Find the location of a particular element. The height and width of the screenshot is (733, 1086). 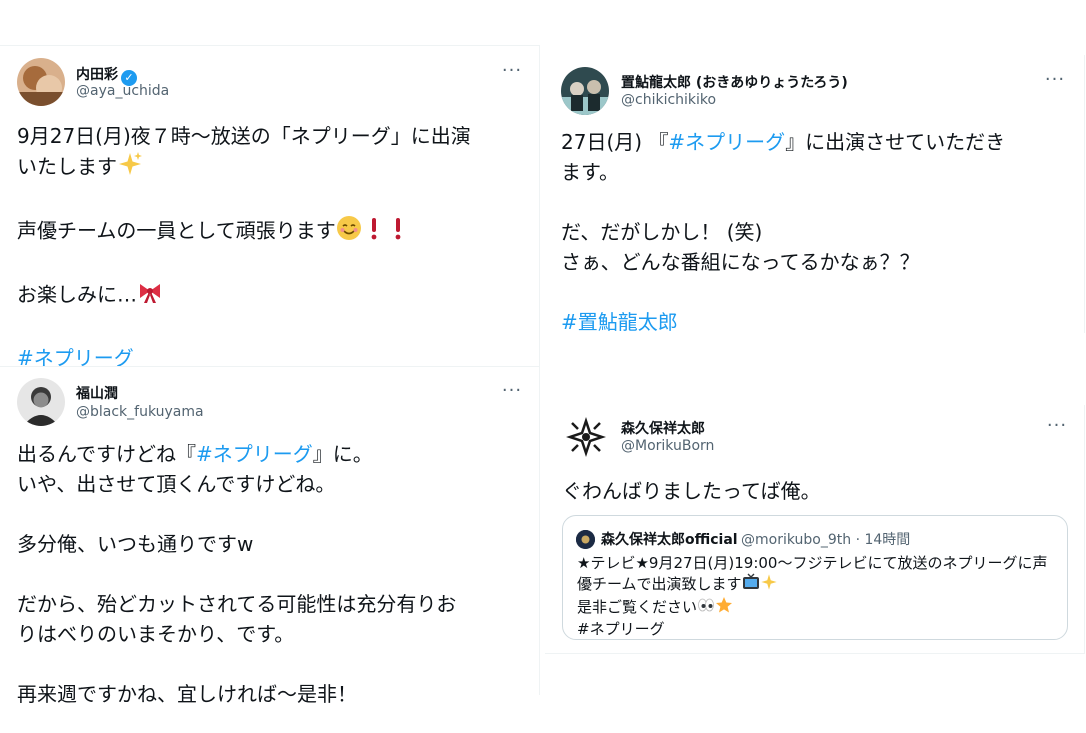

display-name: 森久保祥太郎 is located at coordinates (663, 428).